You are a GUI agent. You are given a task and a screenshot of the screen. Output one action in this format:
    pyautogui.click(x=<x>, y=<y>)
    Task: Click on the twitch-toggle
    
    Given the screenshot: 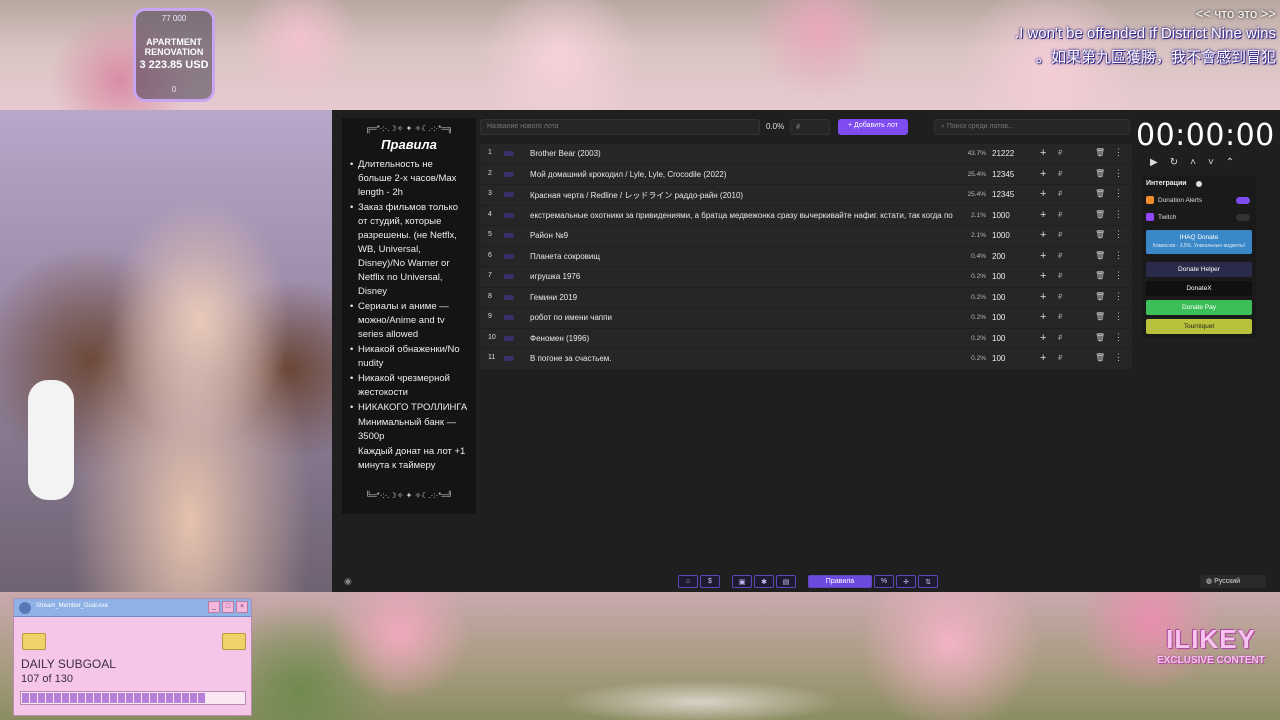 What is the action you would take?
    pyautogui.click(x=1243, y=217)
    